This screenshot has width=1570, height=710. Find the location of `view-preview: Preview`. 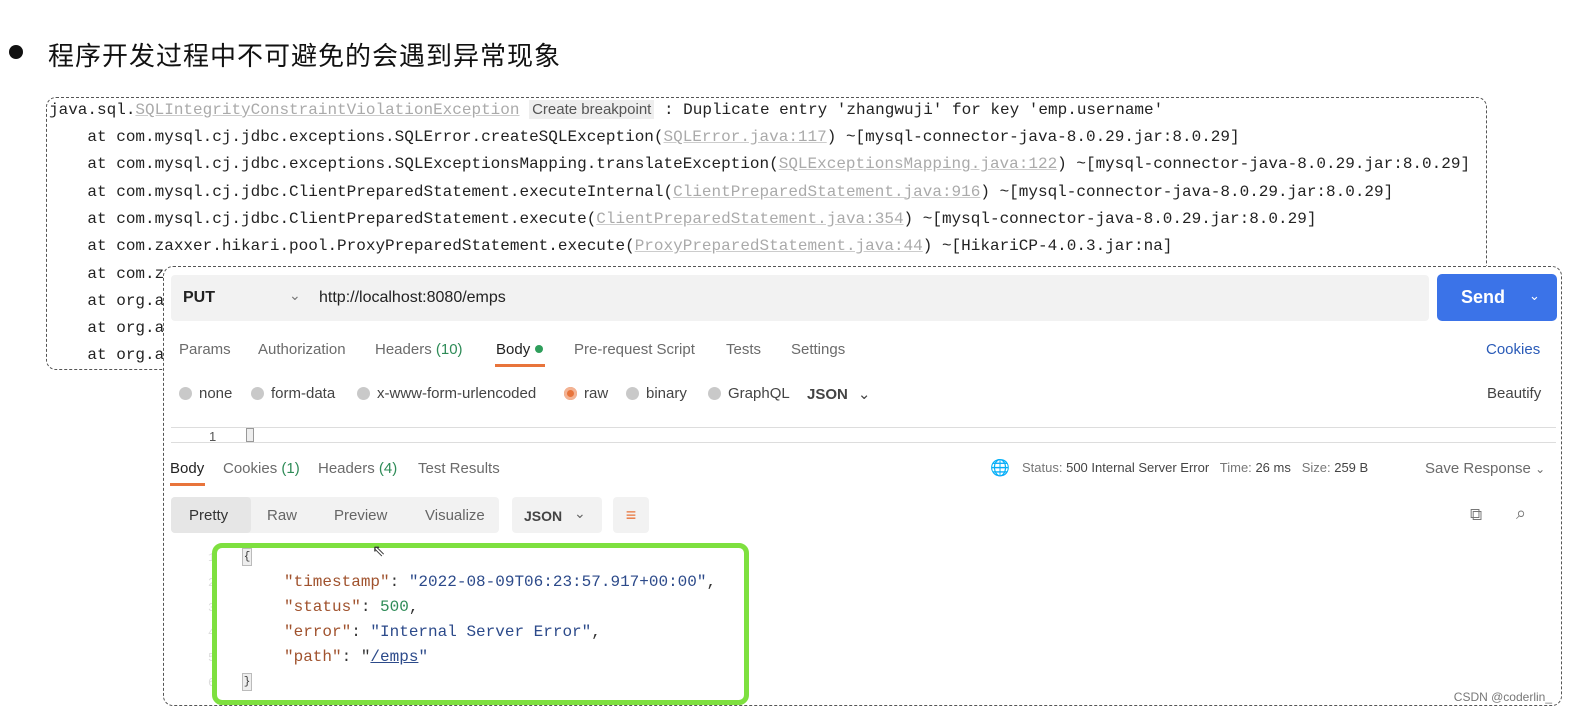

view-preview: Preview is located at coordinates (360, 515).